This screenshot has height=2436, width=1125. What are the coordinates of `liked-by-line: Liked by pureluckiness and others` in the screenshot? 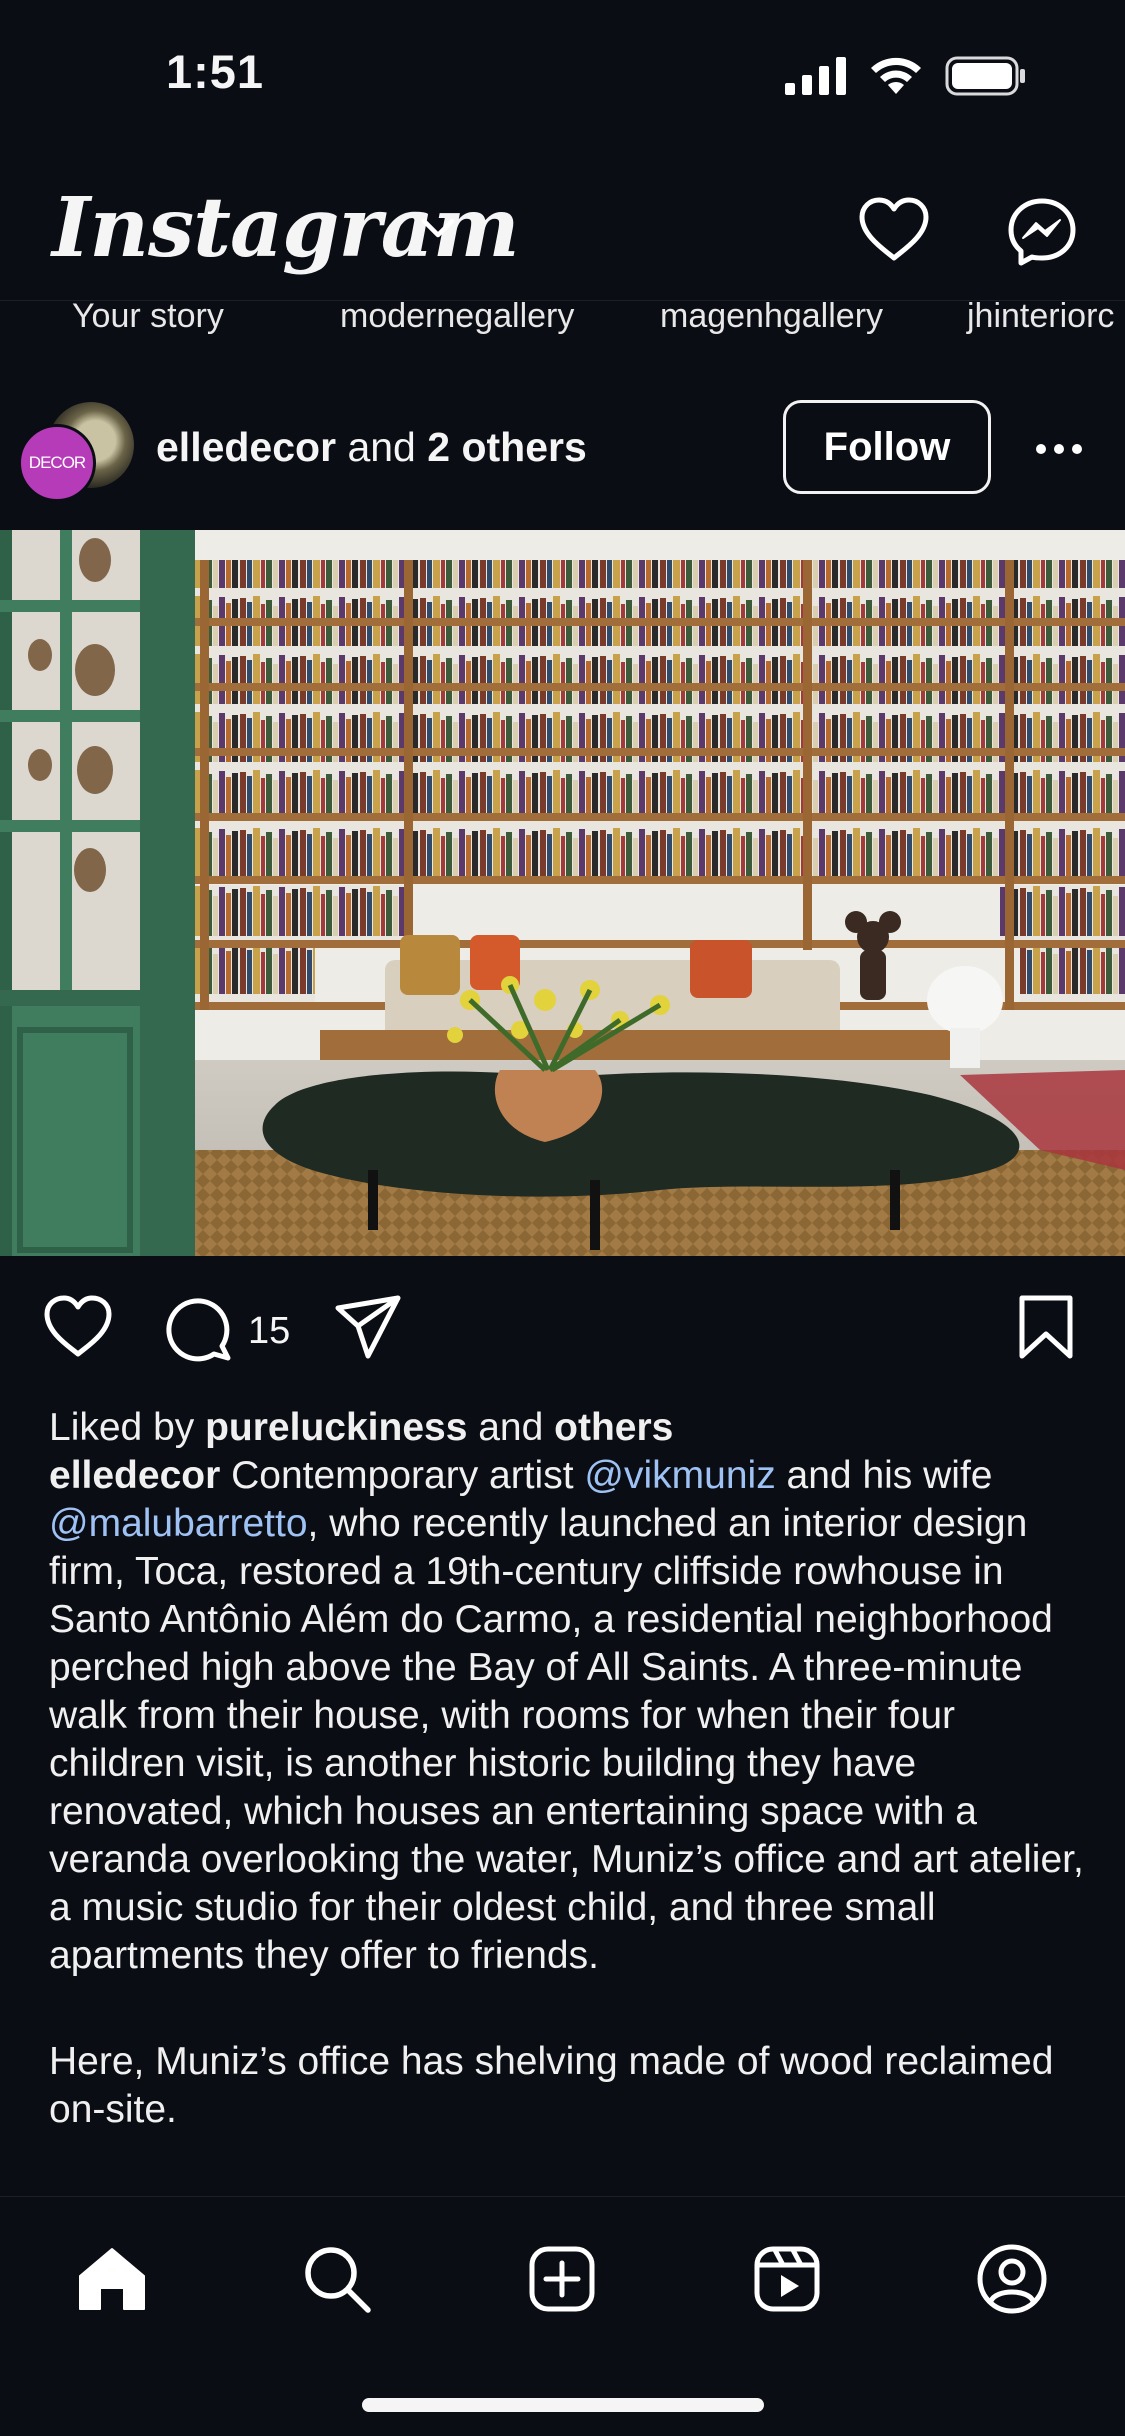 It's located at (569, 1428).